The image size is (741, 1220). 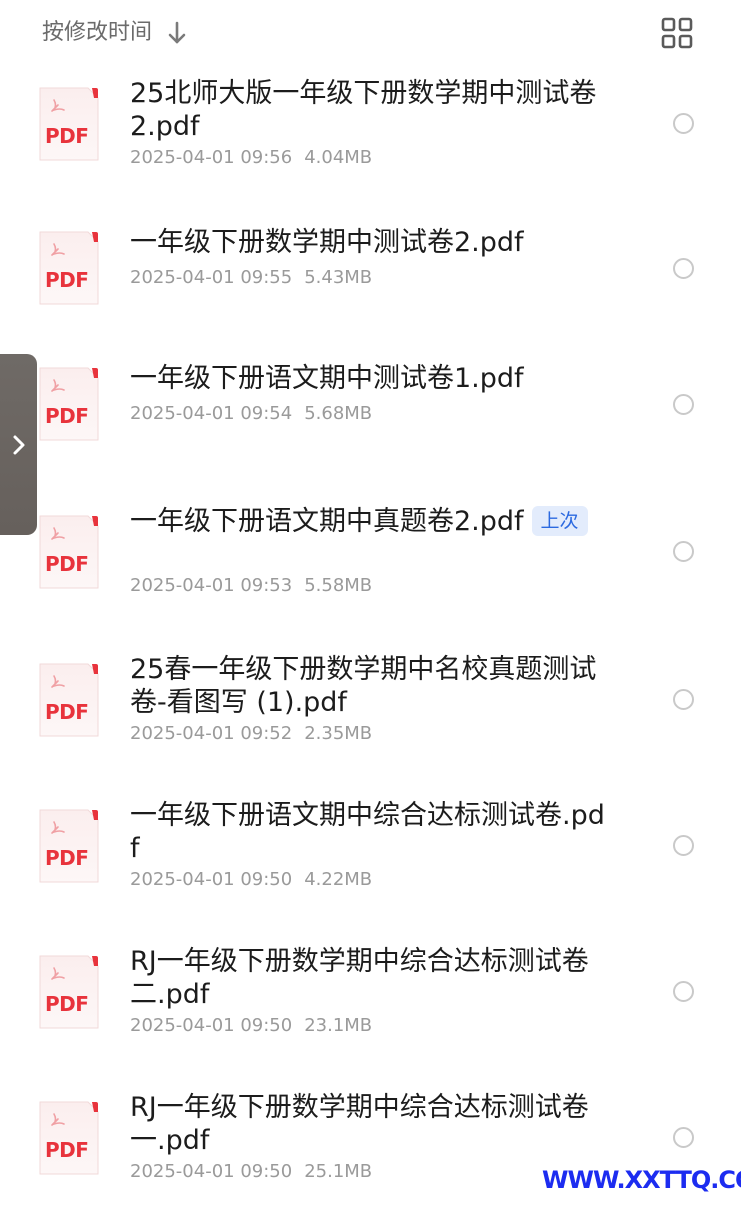 I want to click on file-size: 2.35MB, so click(x=338, y=733).